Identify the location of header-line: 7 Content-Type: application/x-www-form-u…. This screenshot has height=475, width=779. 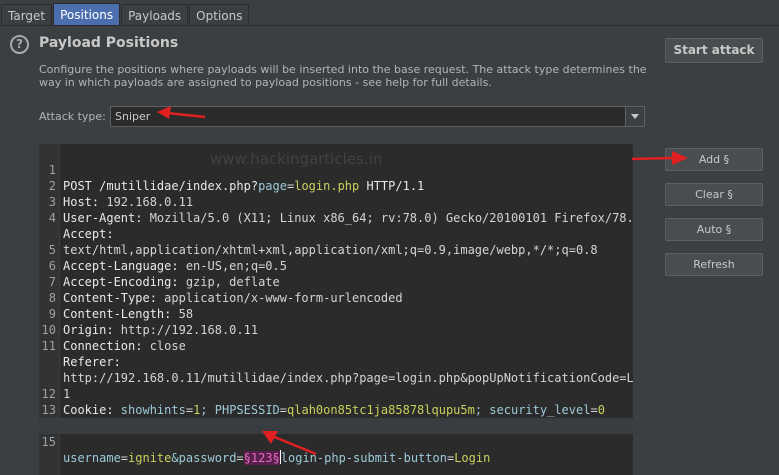
(336, 281).